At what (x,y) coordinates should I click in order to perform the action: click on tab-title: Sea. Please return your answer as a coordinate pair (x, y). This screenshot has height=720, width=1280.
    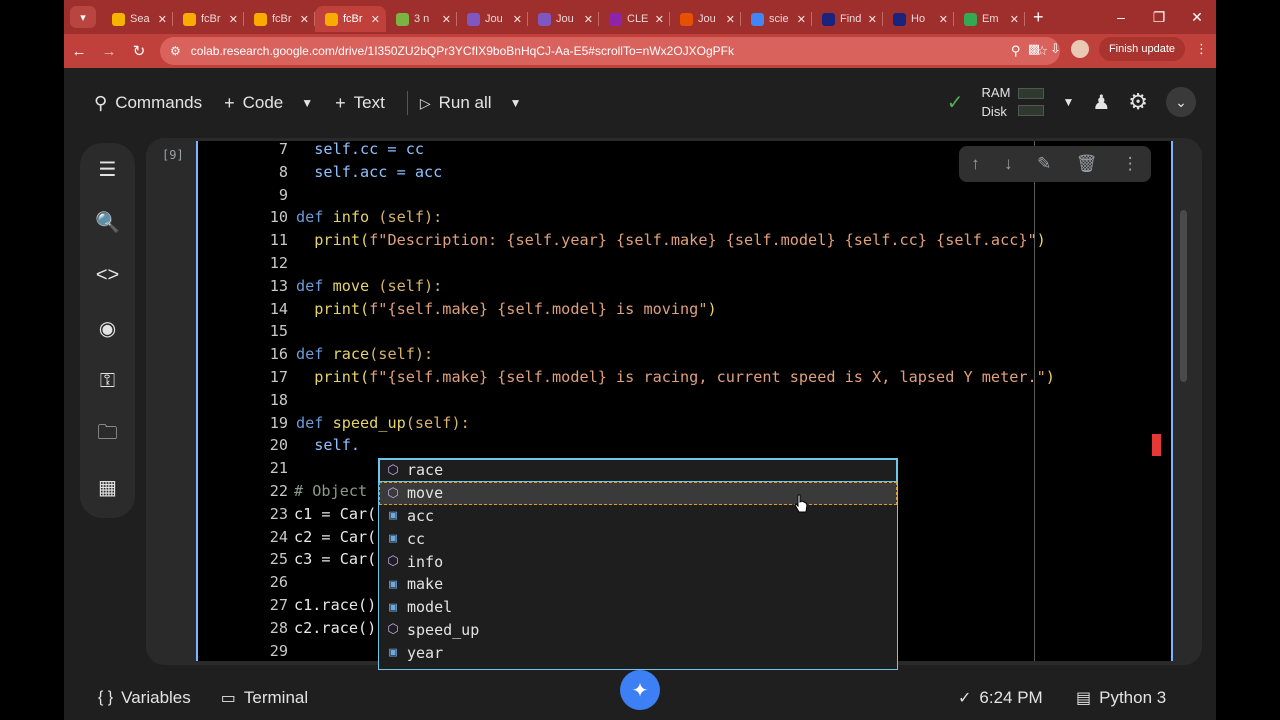
    Looking at the image, I should click on (140, 19).